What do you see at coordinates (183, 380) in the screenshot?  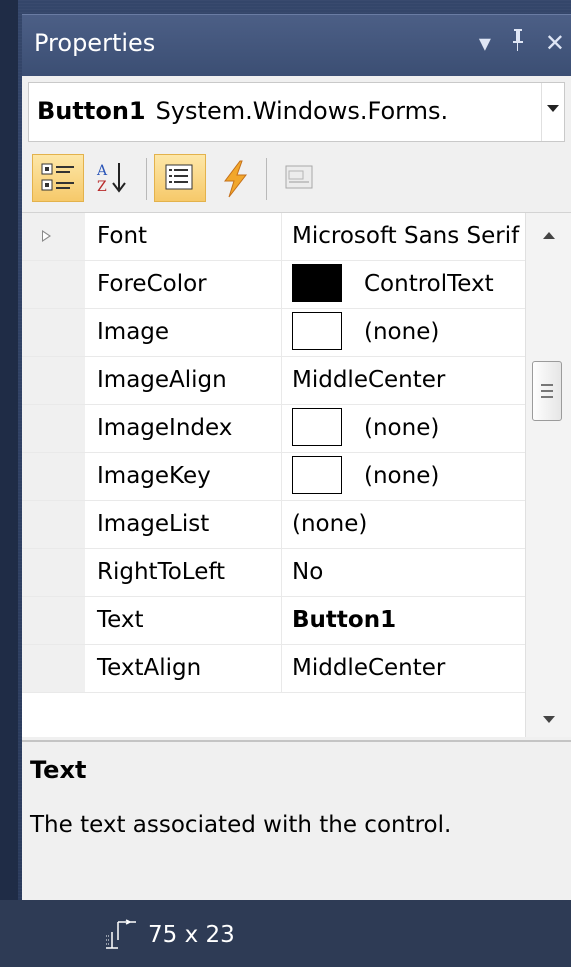 I see `property-name: ImageAlign` at bounding box center [183, 380].